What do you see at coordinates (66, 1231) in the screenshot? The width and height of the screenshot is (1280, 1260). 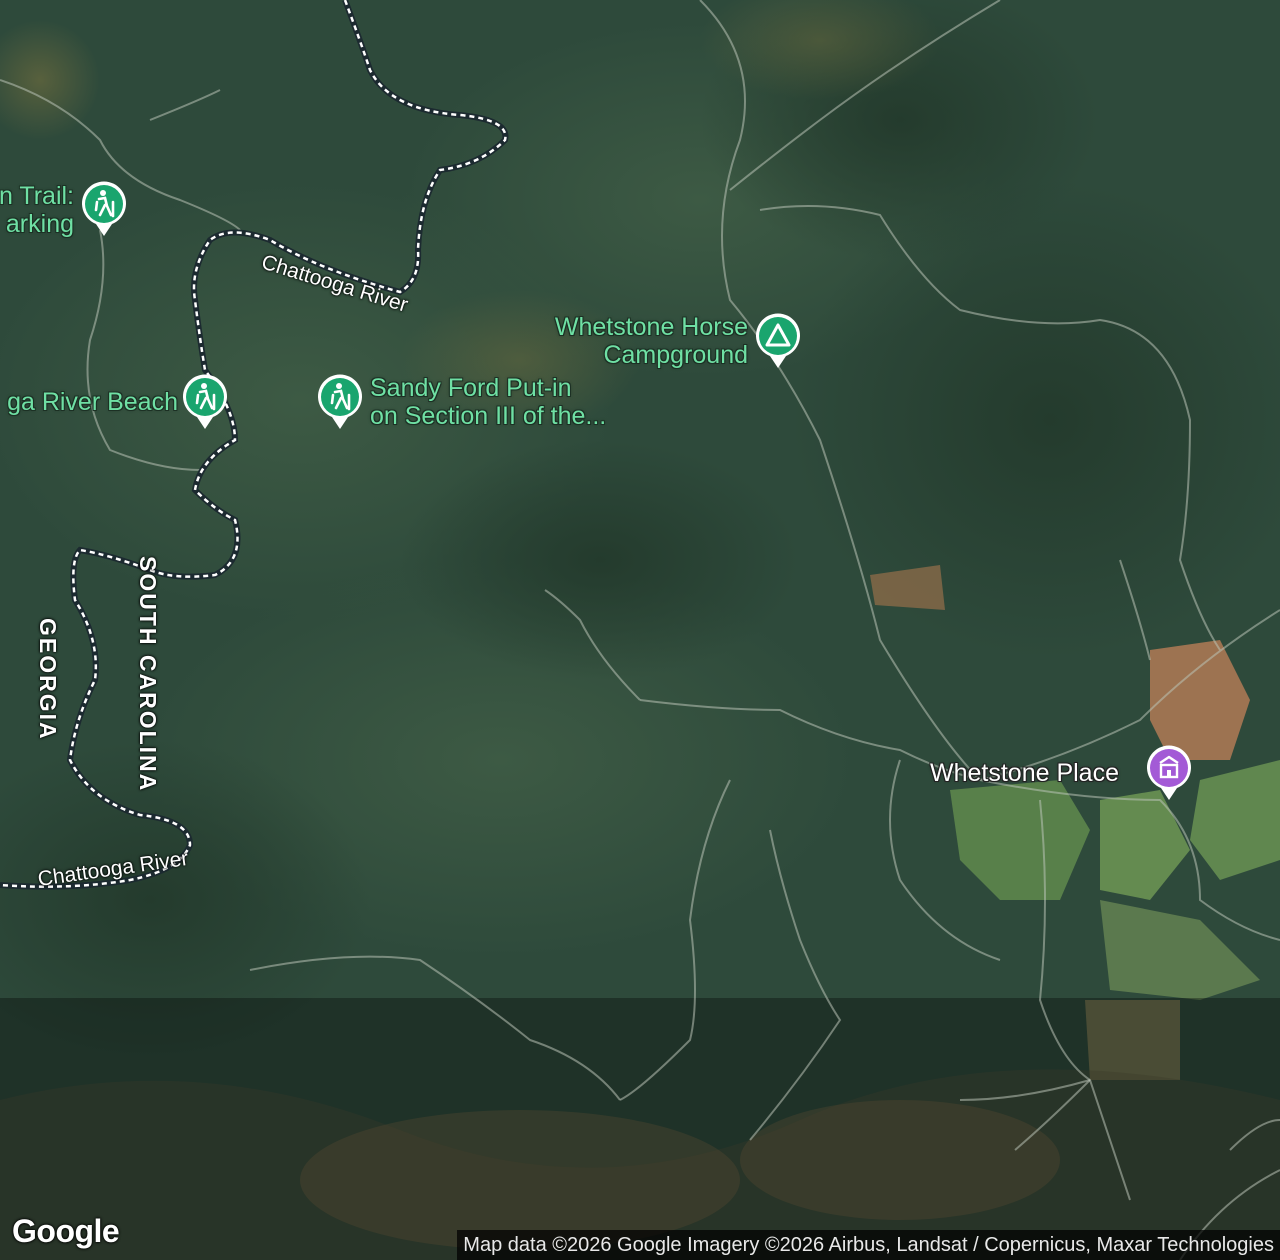 I see `google-logo: Google` at bounding box center [66, 1231].